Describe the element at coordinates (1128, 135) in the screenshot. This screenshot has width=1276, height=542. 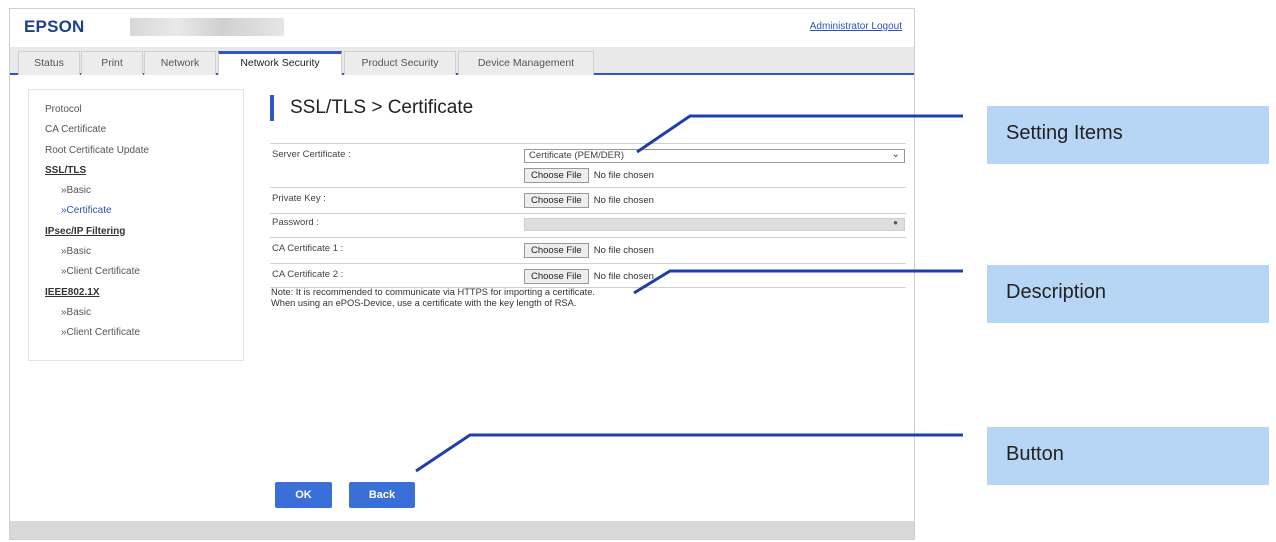
I see `callout-setting-items: Setting Items` at that location.